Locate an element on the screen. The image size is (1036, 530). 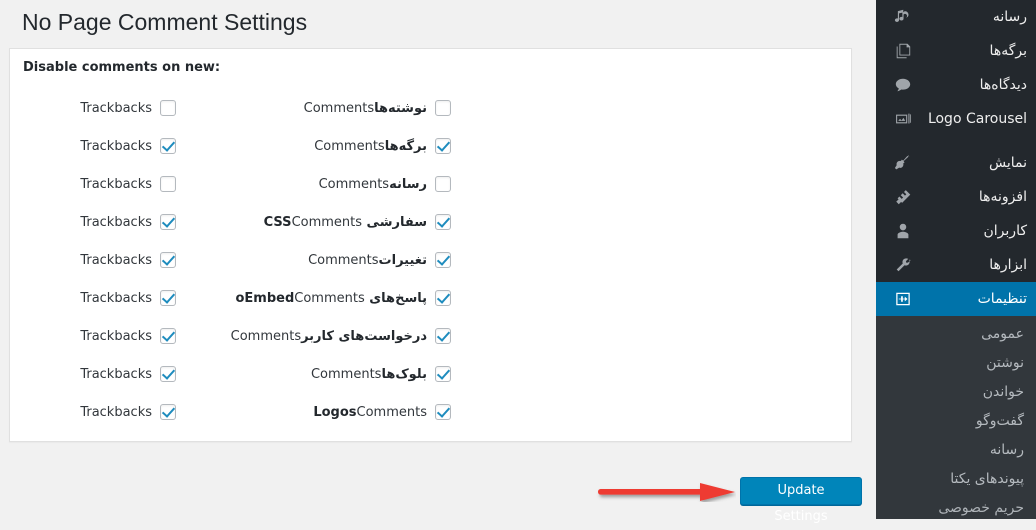
comments-cell: تغییراتComments is located at coordinates (313, 260).